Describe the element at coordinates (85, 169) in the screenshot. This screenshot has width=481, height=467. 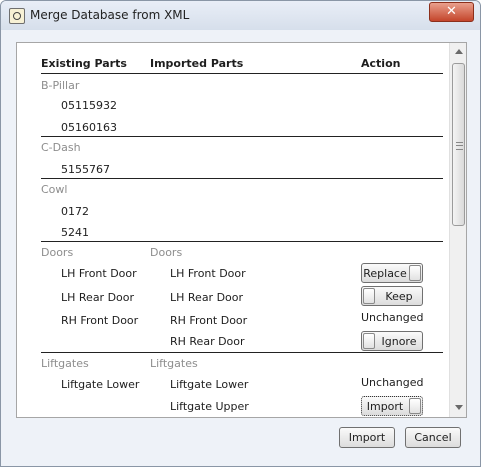
I see `existing-part: 5155767` at that location.